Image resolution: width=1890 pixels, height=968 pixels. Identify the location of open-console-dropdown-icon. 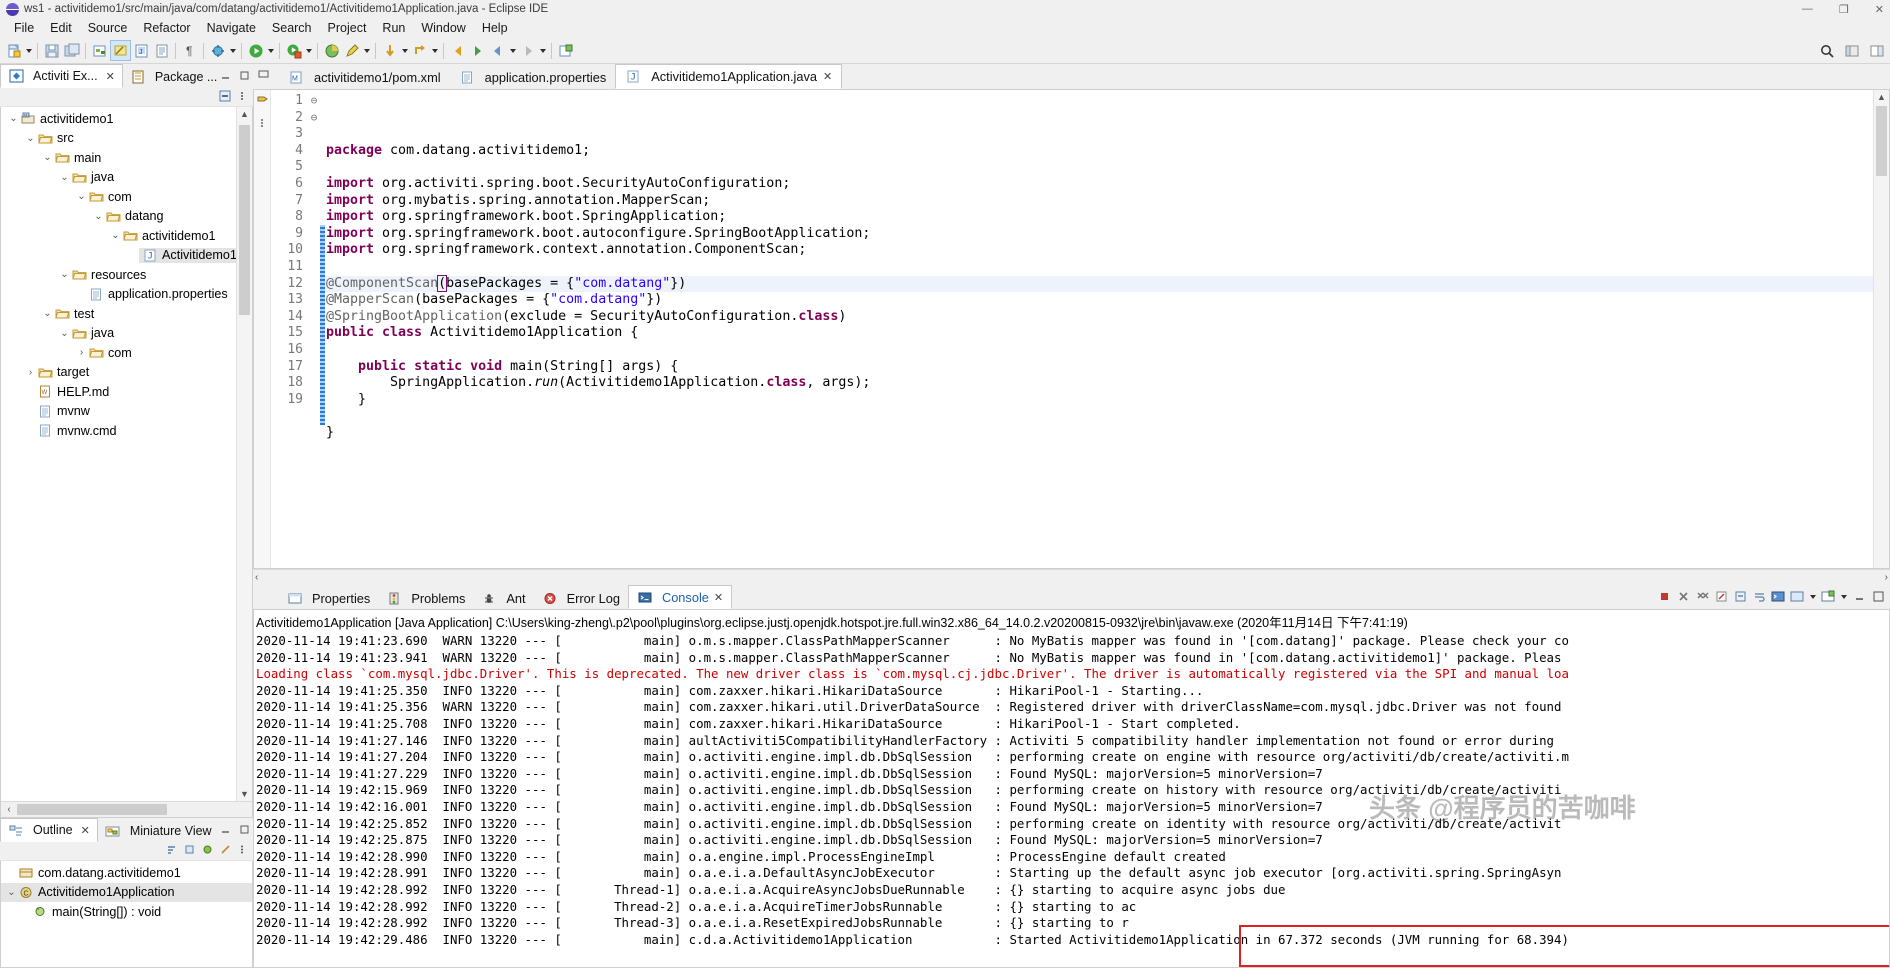
(1843, 596).